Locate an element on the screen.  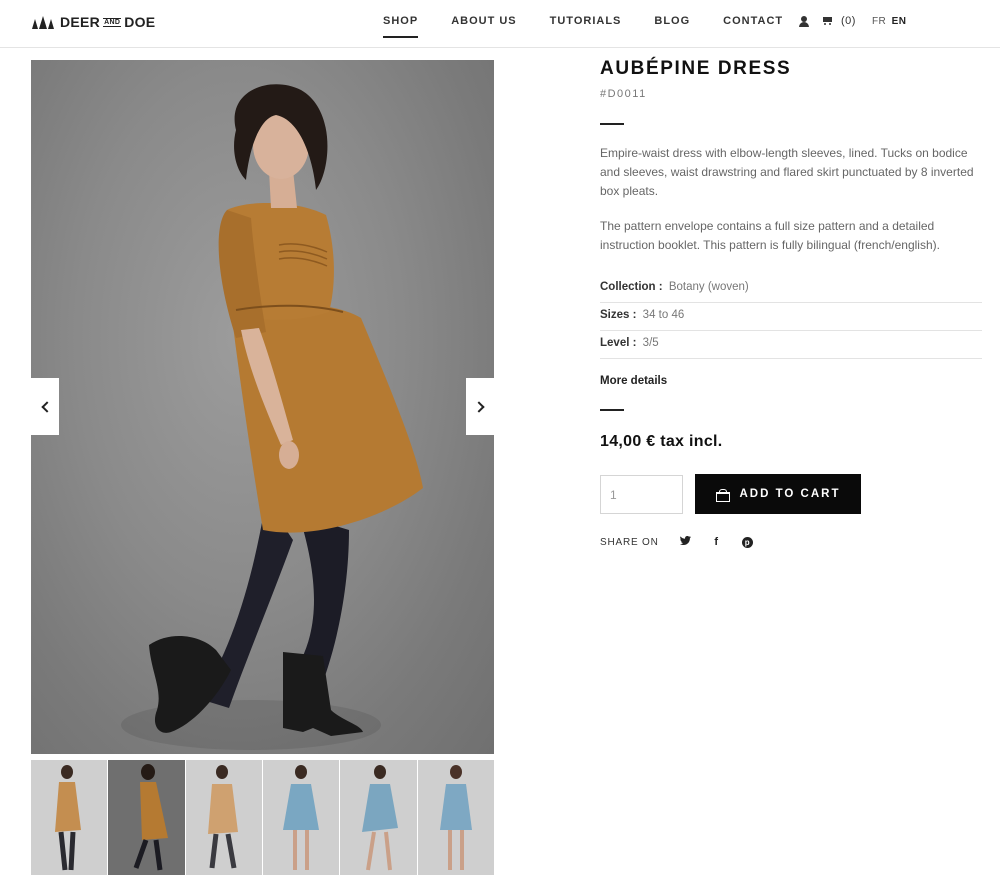
logo-text-and: AND is located at coordinates (112, 22).